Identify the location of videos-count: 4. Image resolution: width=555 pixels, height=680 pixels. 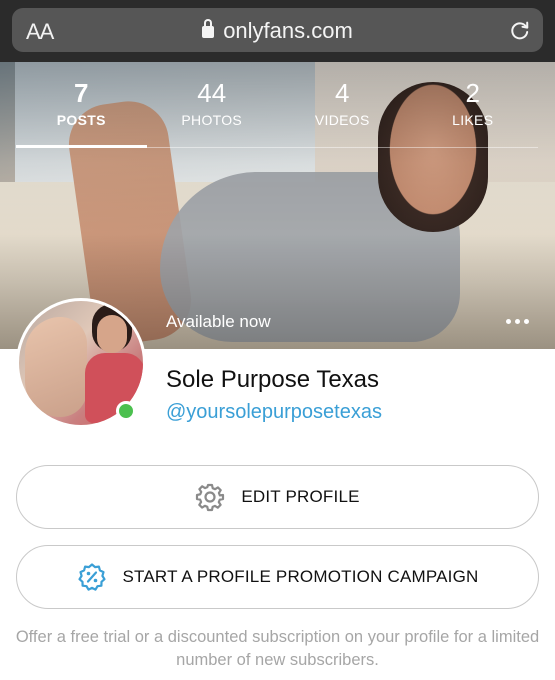
(342, 93).